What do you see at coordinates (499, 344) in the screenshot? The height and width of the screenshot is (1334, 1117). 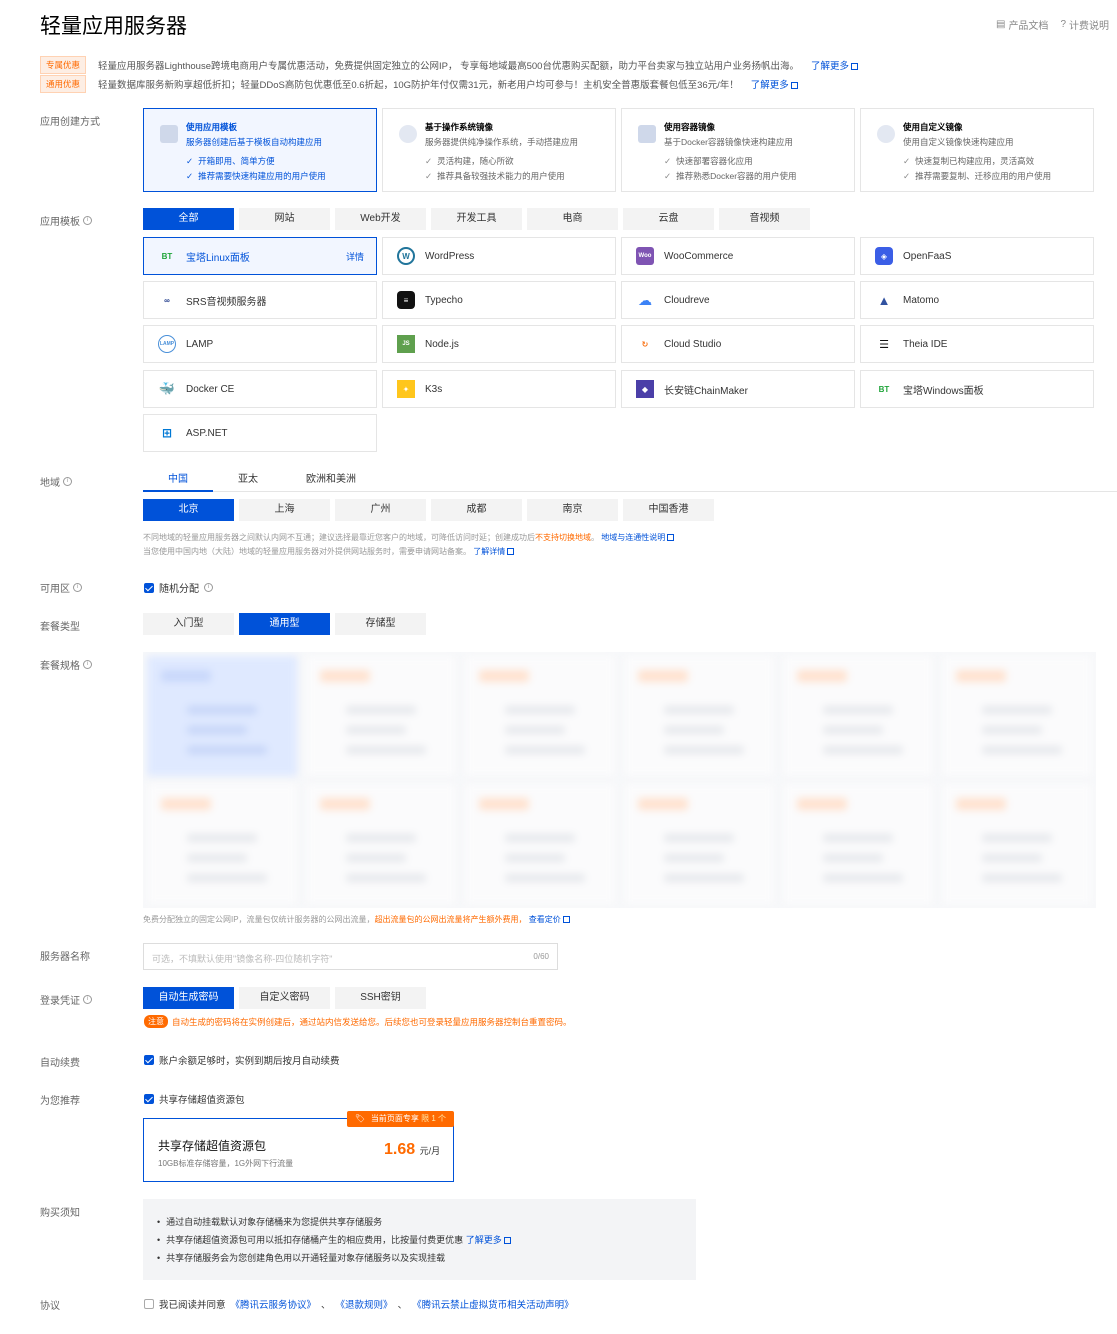 I see `app-nodejs: JS Node.js` at bounding box center [499, 344].